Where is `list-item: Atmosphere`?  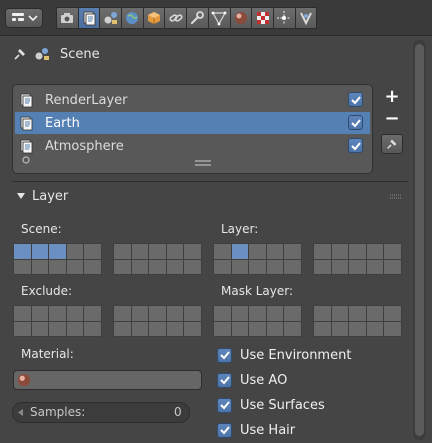
list-item: Atmosphere is located at coordinates (192, 146).